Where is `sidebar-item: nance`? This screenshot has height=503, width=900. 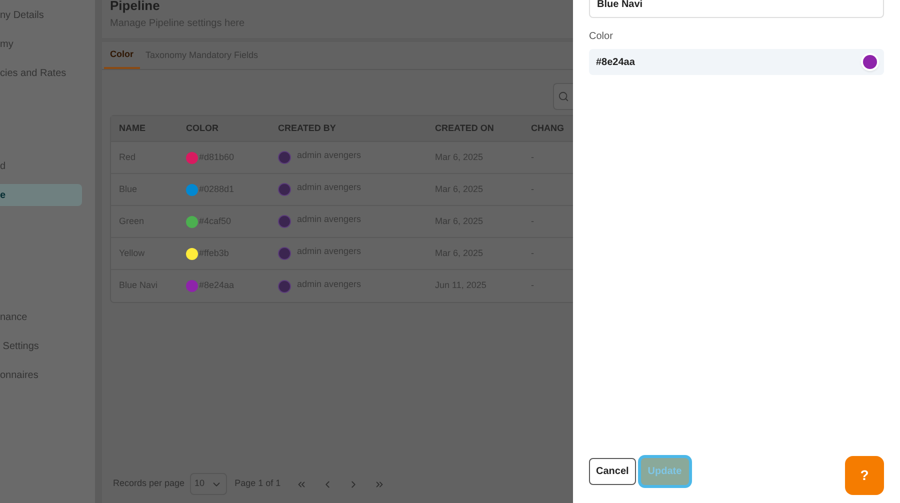
sidebar-item: nance is located at coordinates (47, 317).